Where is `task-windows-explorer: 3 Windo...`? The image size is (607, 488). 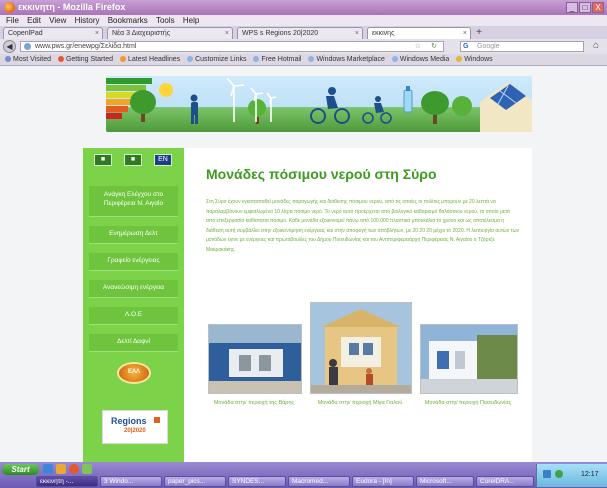 task-windows-explorer: 3 Windo... is located at coordinates (131, 481).